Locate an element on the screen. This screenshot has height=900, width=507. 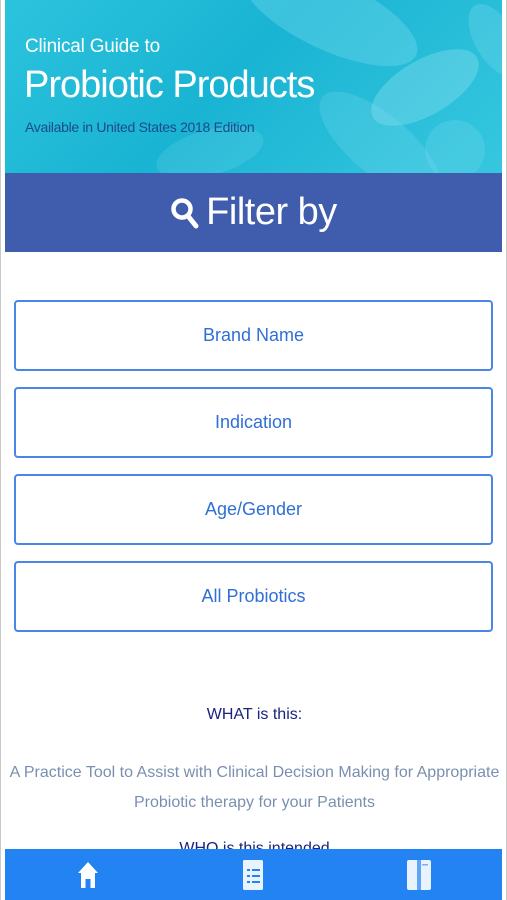
indication-label: Indication is located at coordinates (253, 422).